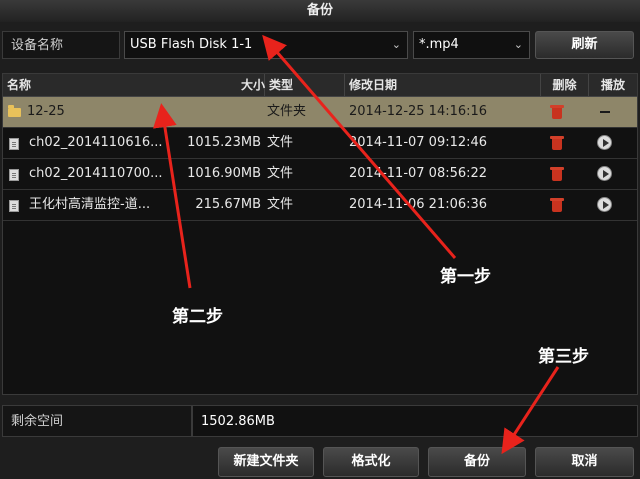 The height and width of the screenshot is (479, 640). What do you see at coordinates (530, 410) in the screenshot?
I see `step3-arrow` at bounding box center [530, 410].